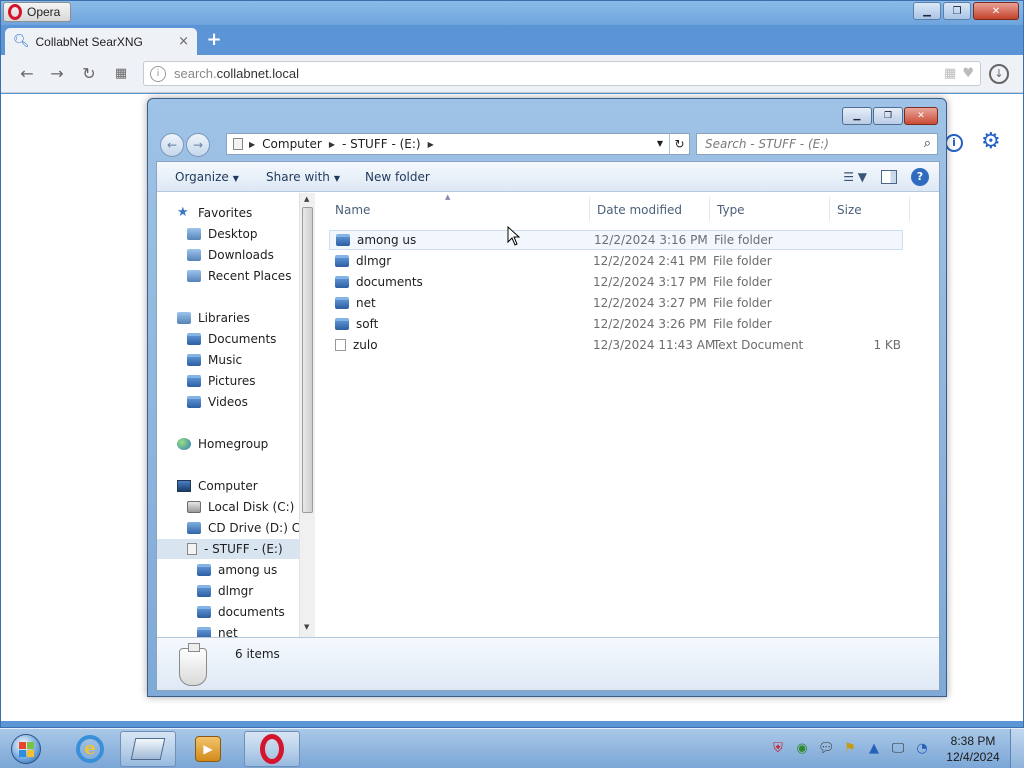 The height and width of the screenshot is (768, 1024). I want to click on show-desktop-button, so click(1017, 748).